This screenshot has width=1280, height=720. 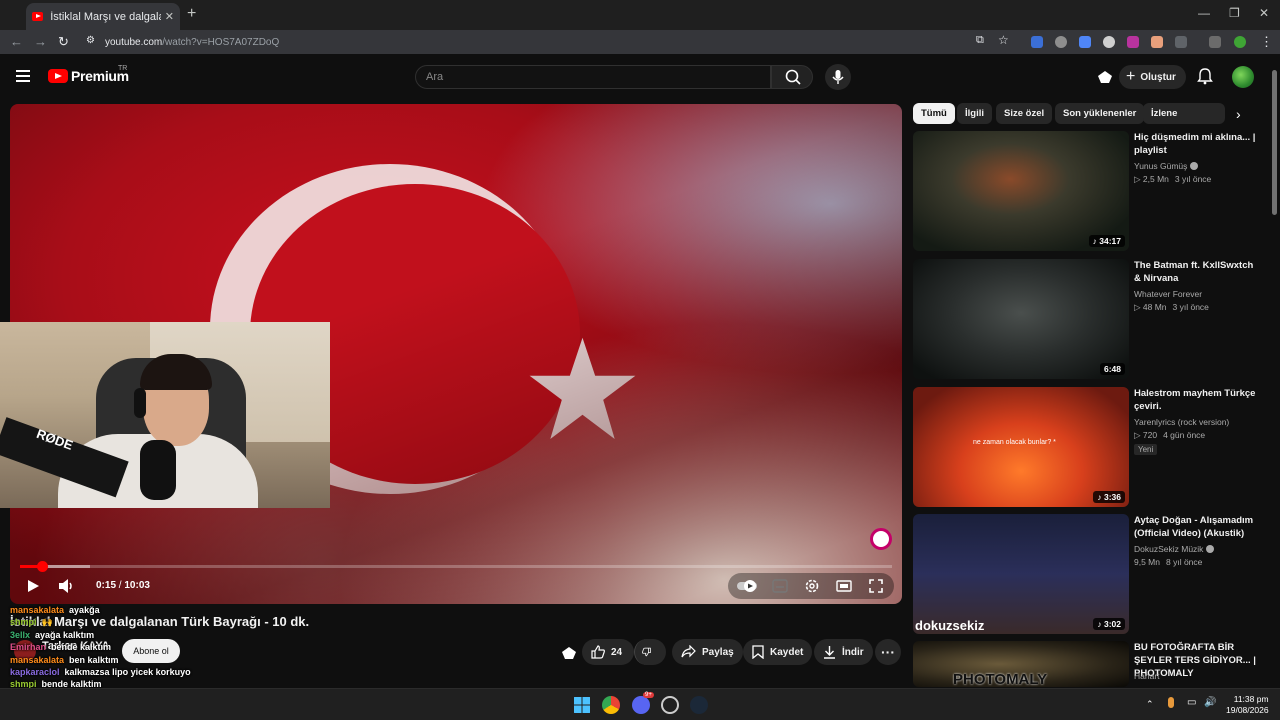 What do you see at coordinates (1109, 497) in the screenshot?
I see `video-duration: ♪ 3:36` at bounding box center [1109, 497].